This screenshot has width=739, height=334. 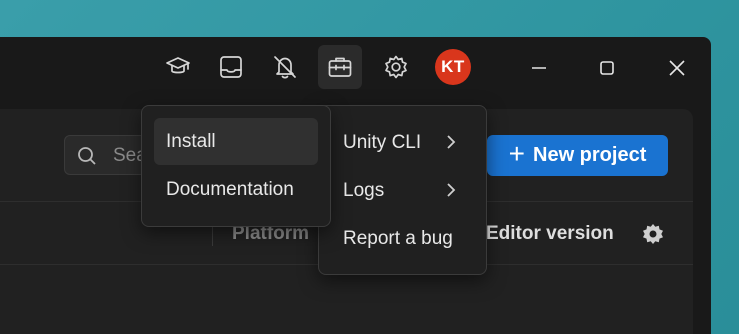 I want to click on toolbox-icon, so click(x=340, y=67).